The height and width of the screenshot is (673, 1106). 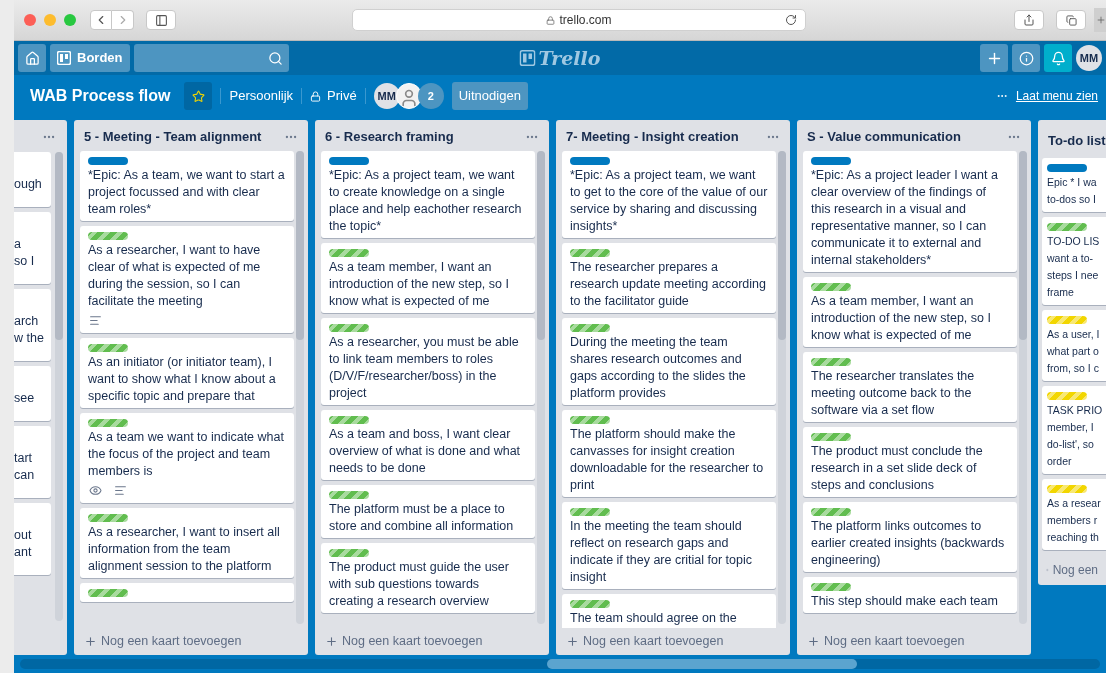 What do you see at coordinates (428, 361) in the screenshot?
I see `card: As a researcher, you must be able to link team members to roles (D/V/F/researcher/boss) in the project` at bounding box center [428, 361].